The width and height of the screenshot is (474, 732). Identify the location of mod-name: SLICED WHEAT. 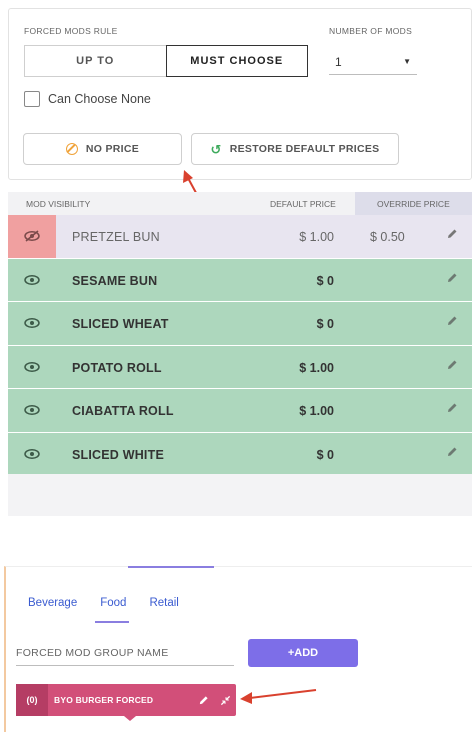
(120, 324).